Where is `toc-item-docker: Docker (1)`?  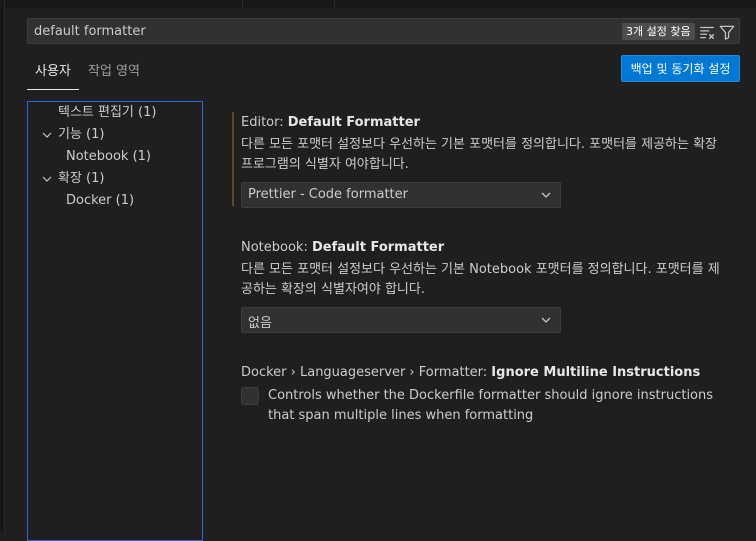
toc-item-docker: Docker (1) is located at coordinates (100, 201).